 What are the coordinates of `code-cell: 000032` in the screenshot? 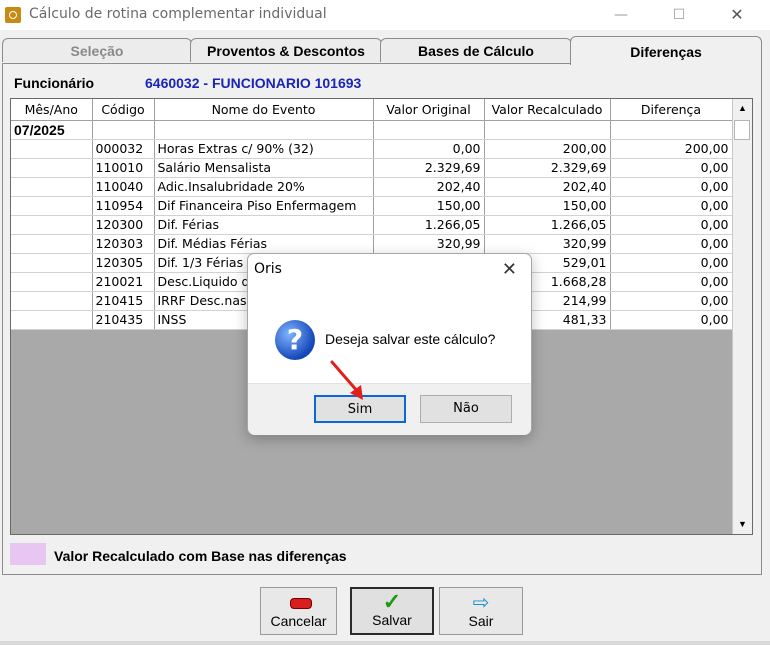 It's located at (123, 149).